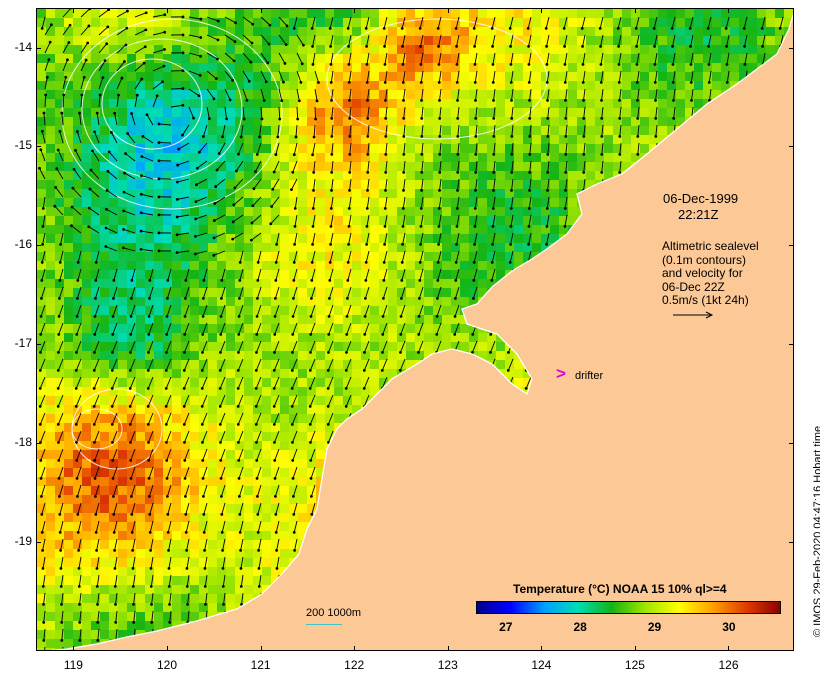 This screenshot has width=820, height=680. Describe the element at coordinates (447, 665) in the screenshot. I see `lon-tick-label: 123` at that location.